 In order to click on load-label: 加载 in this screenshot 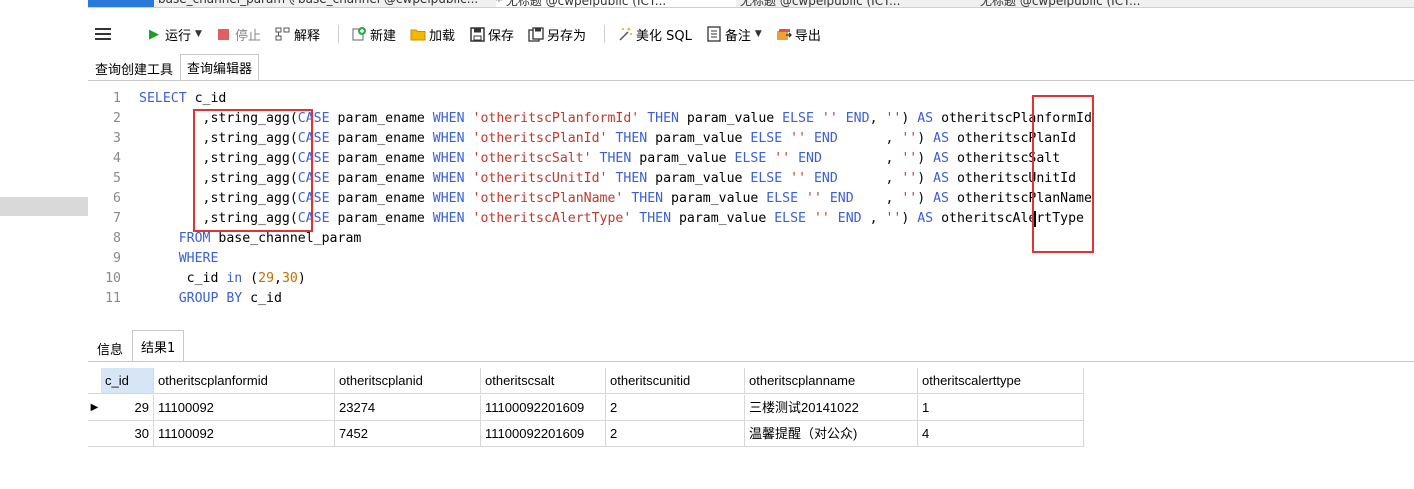, I will do `click(441, 36)`.